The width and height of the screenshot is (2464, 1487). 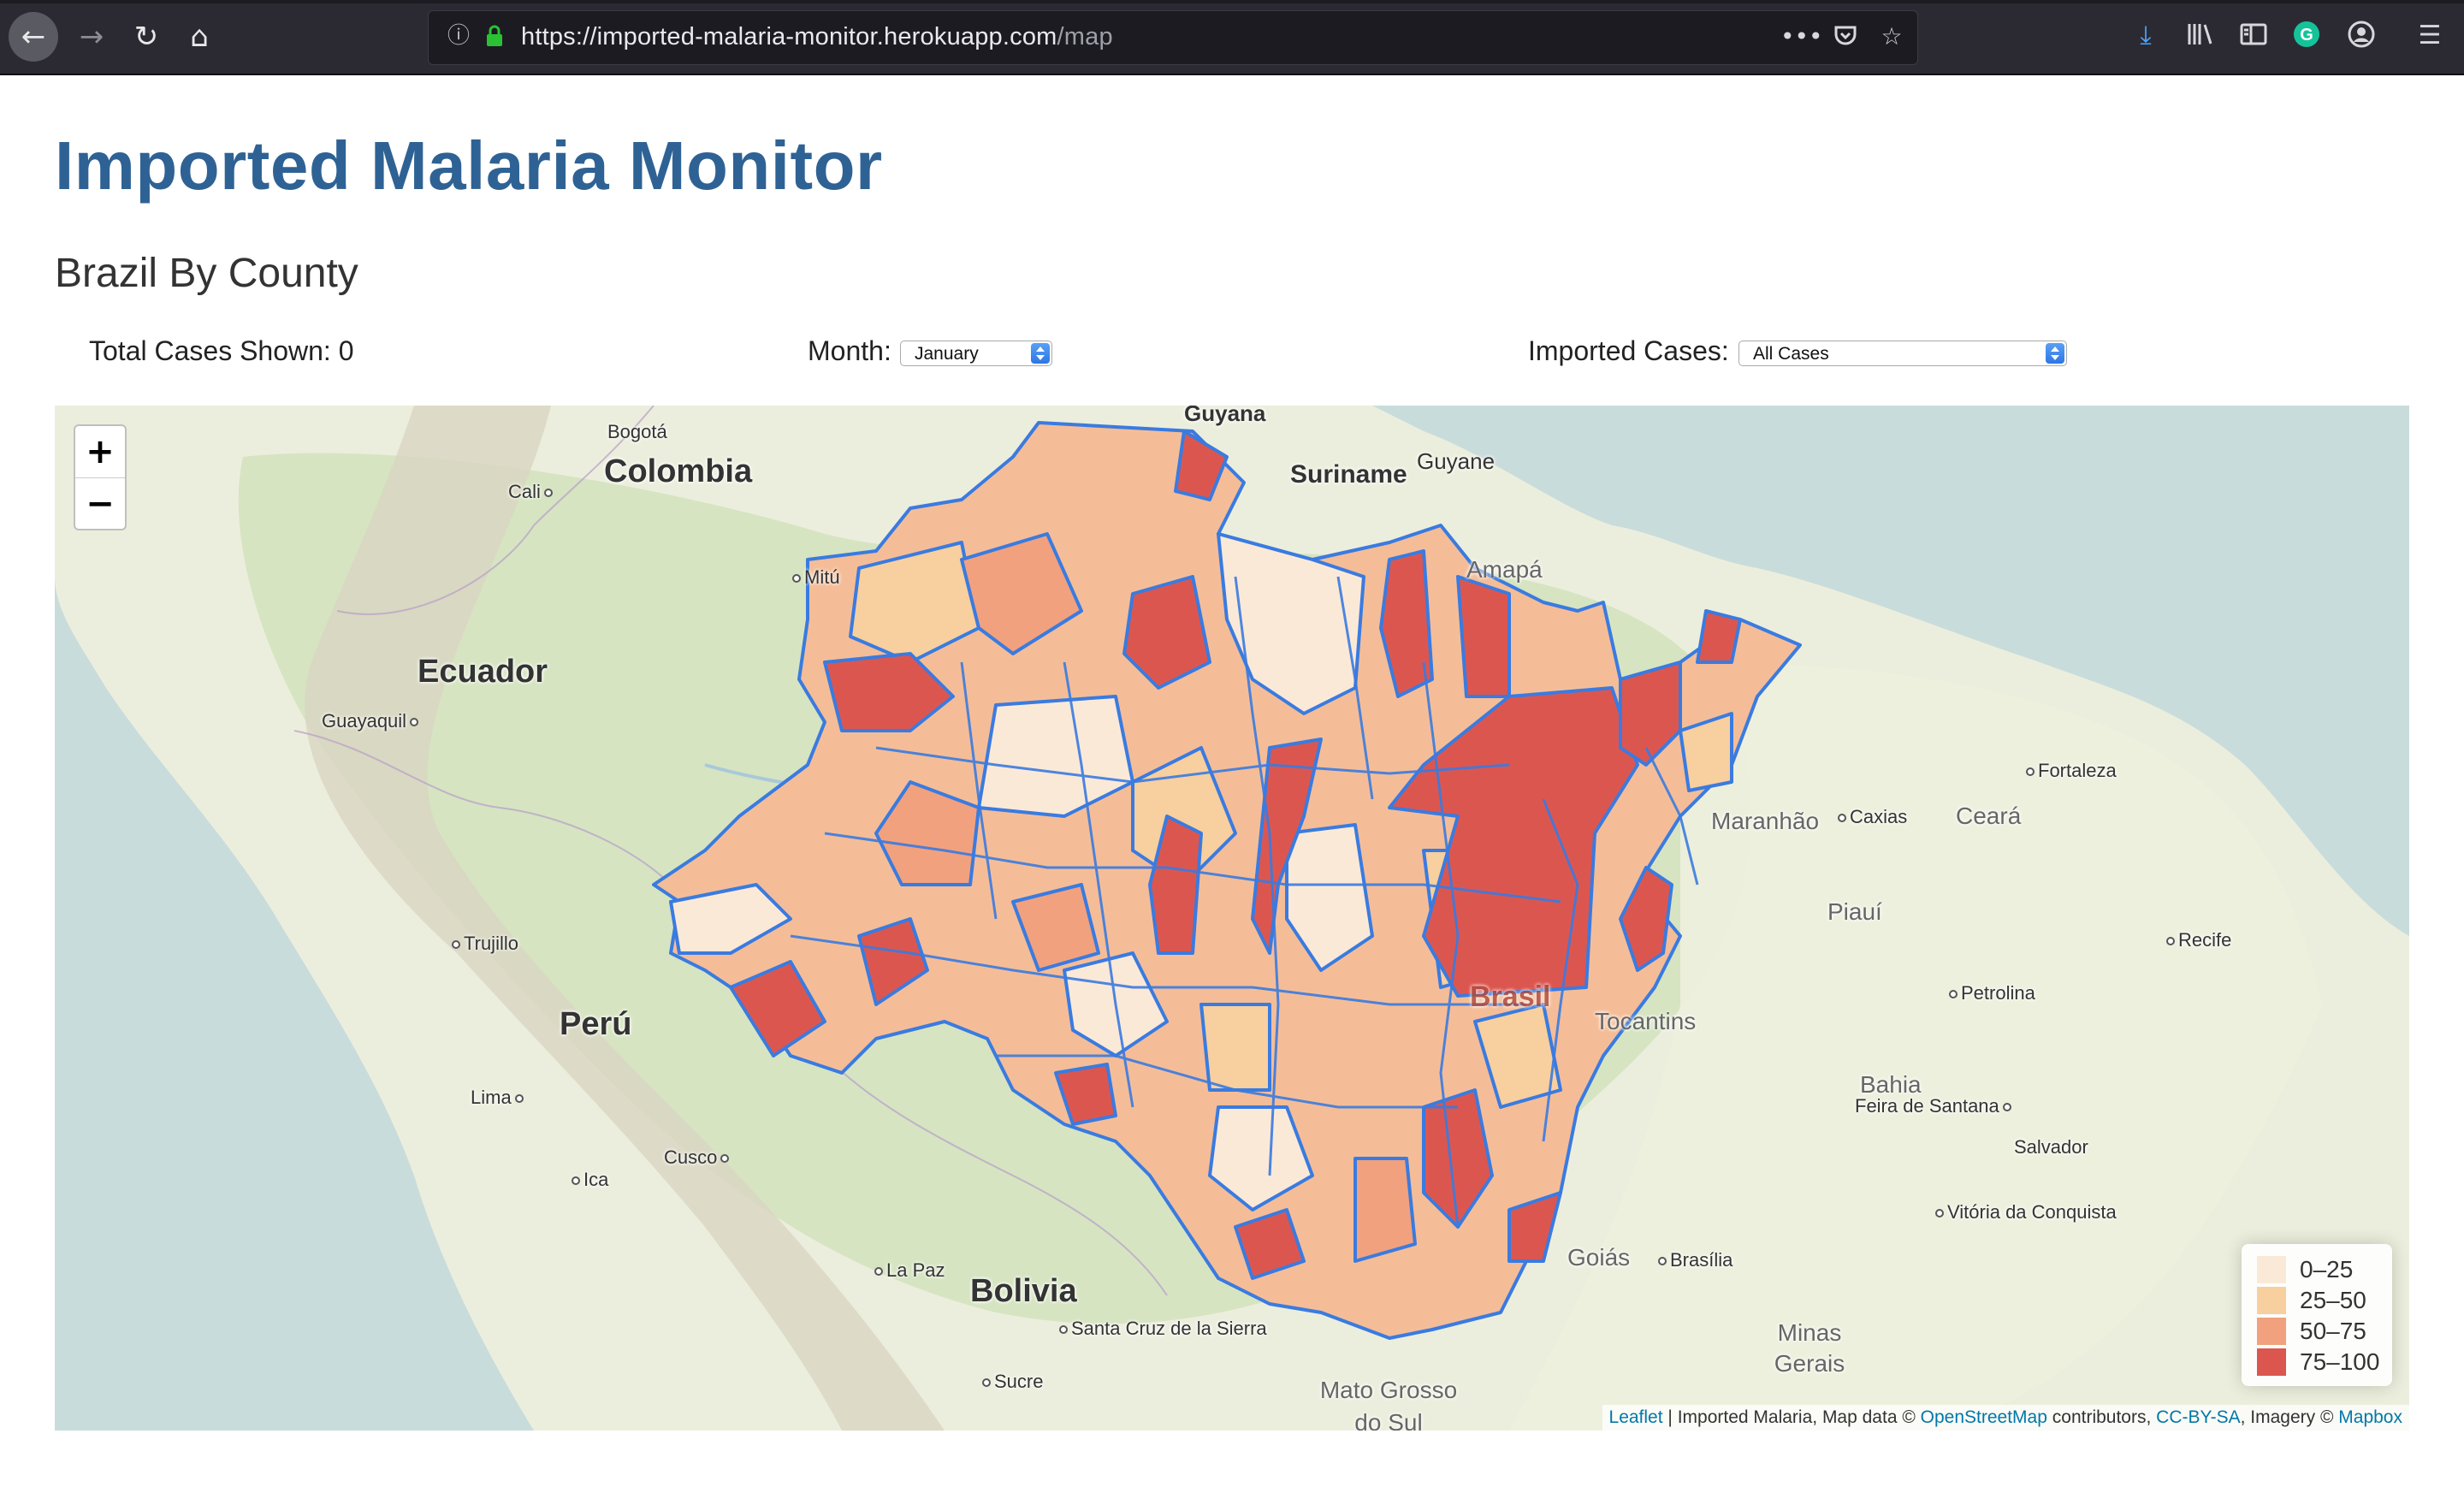 What do you see at coordinates (1984, 1417) in the screenshot?
I see `openstreetmap-link: OpenStreetMap` at bounding box center [1984, 1417].